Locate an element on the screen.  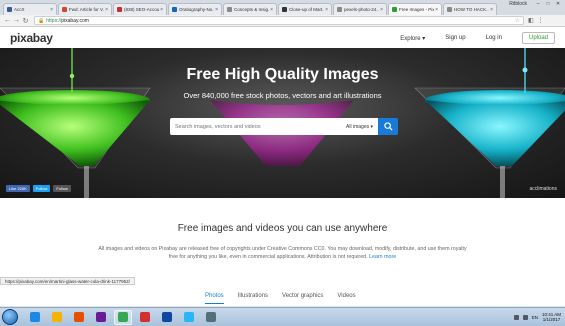
site-header: pixabay Explore ▾ Sign up Log in Upload is located at coordinates (282, 38).